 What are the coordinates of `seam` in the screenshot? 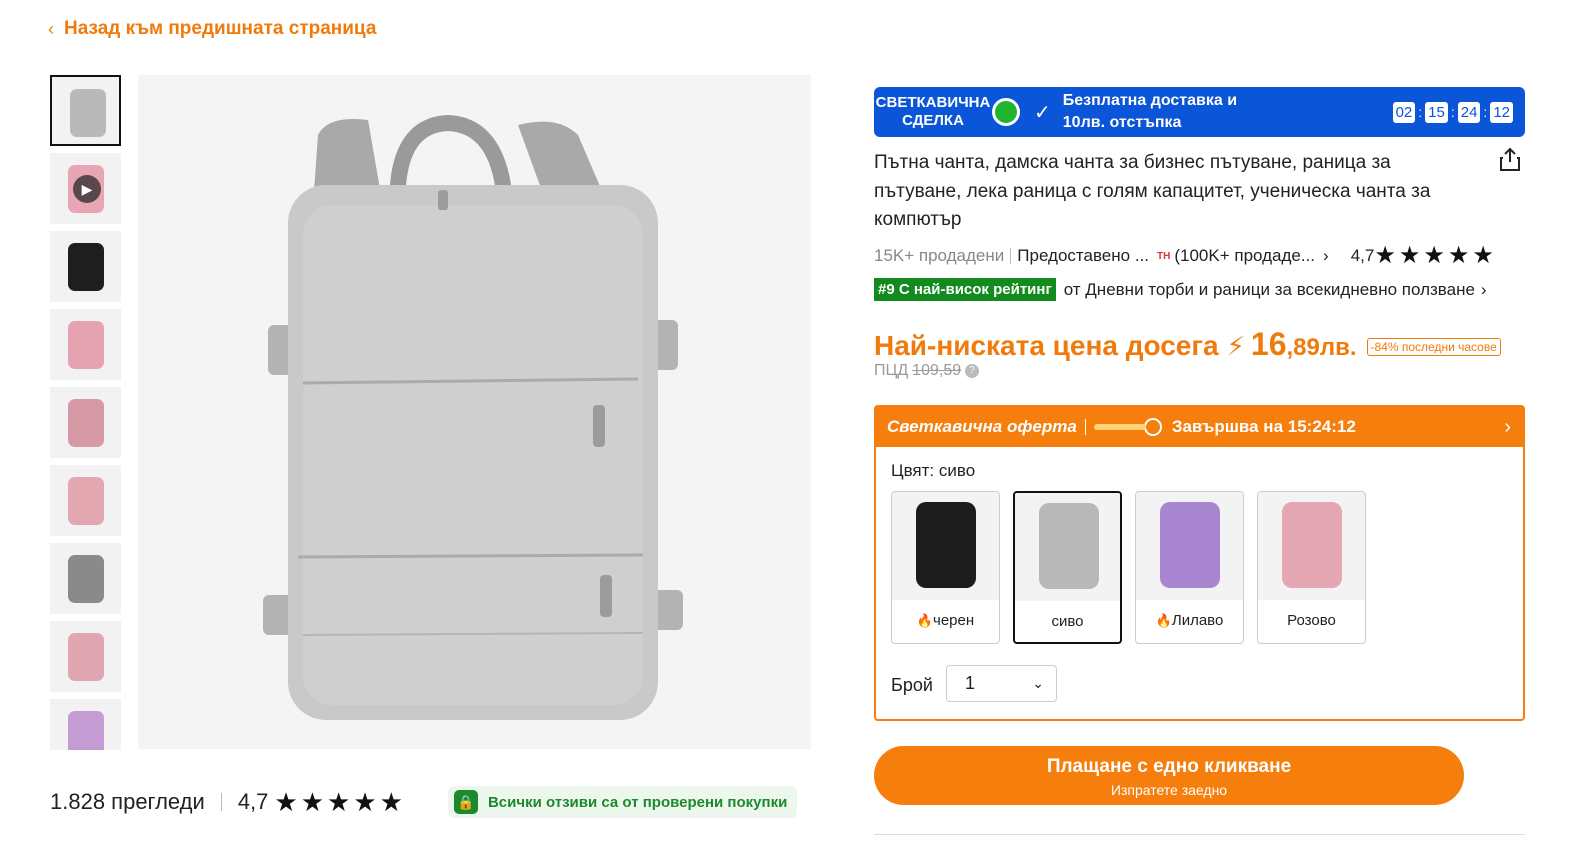 It's located at (470, 556).